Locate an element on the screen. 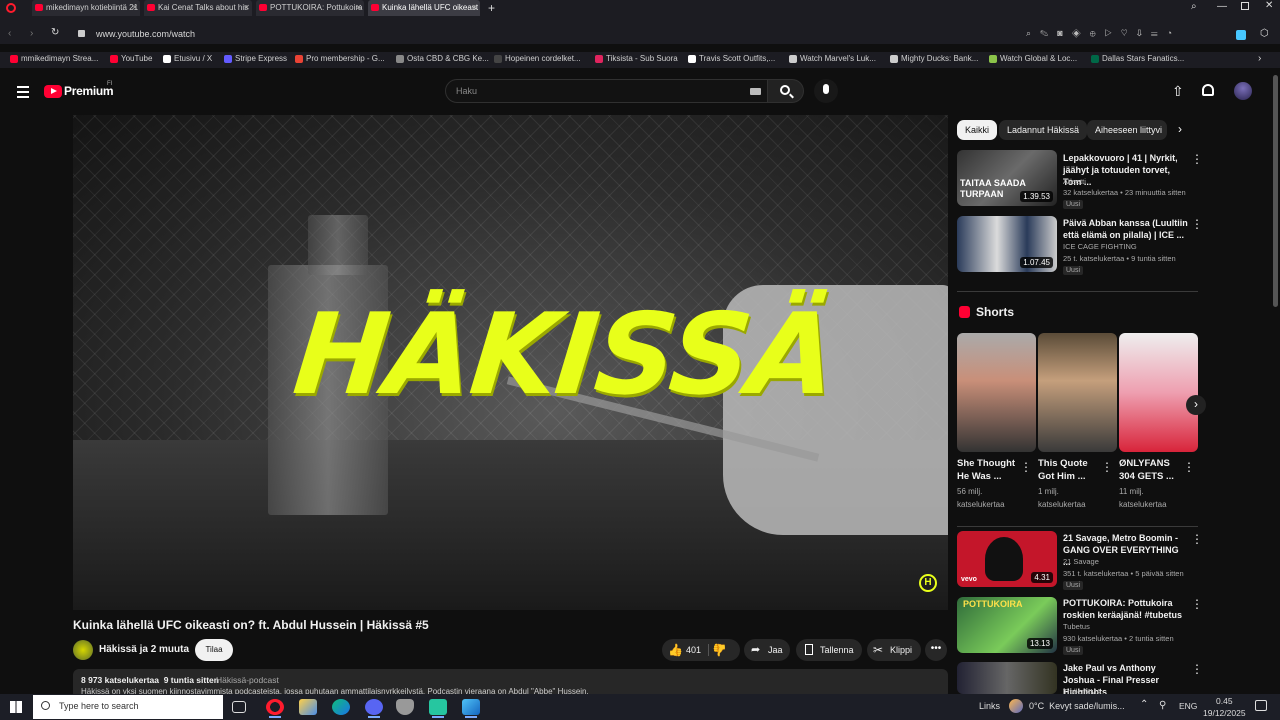 The width and height of the screenshot is (1280, 720). browser-tab: Kai Cenat Talks about his ✕ is located at coordinates (198, 8).